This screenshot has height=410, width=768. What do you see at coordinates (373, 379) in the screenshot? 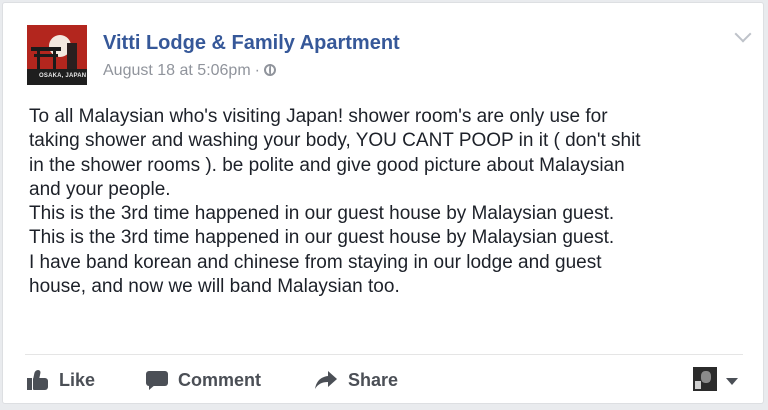
I see `share-label: Share` at bounding box center [373, 379].